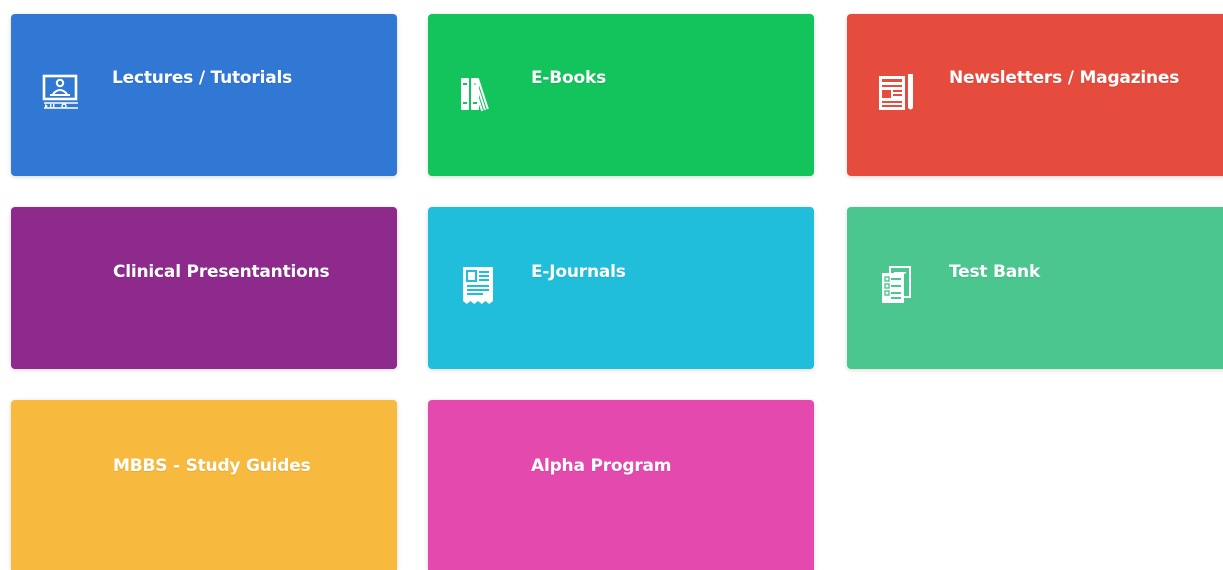 The height and width of the screenshot is (570, 1223). Describe the element at coordinates (204, 288) in the screenshot. I see `tile-clinical-presentations: Clinical Presentantions` at that location.